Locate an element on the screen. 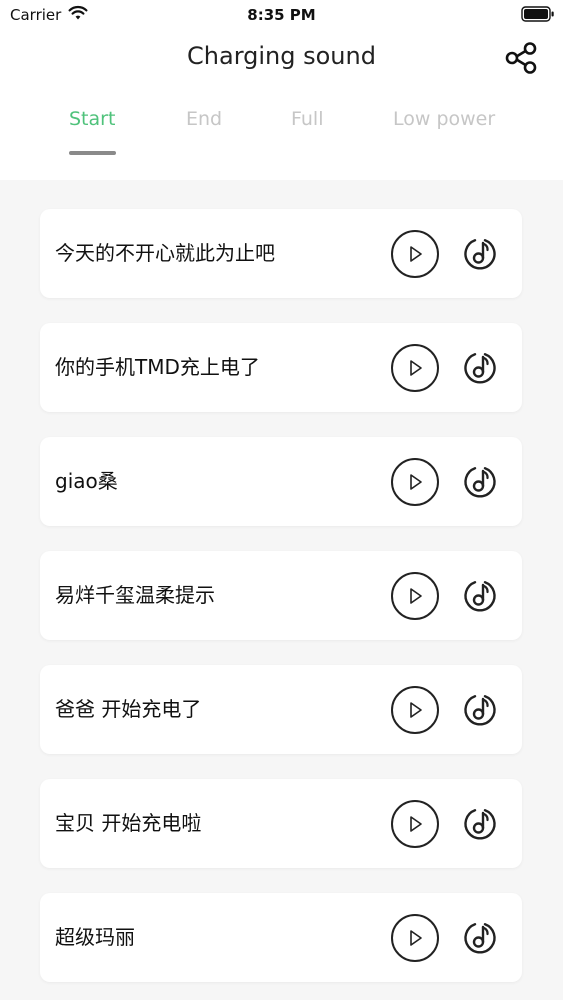 This screenshot has height=1000, width=563. list-item: 宝贝 开始充电啦 is located at coordinates (281, 823).